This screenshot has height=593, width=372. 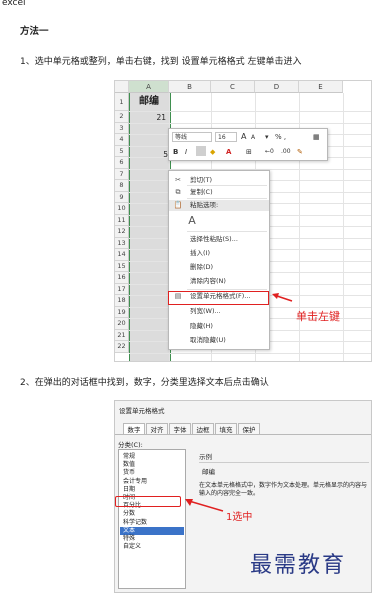 What do you see at coordinates (129, 514) in the screenshot?
I see `category-item: 分数` at bounding box center [129, 514].